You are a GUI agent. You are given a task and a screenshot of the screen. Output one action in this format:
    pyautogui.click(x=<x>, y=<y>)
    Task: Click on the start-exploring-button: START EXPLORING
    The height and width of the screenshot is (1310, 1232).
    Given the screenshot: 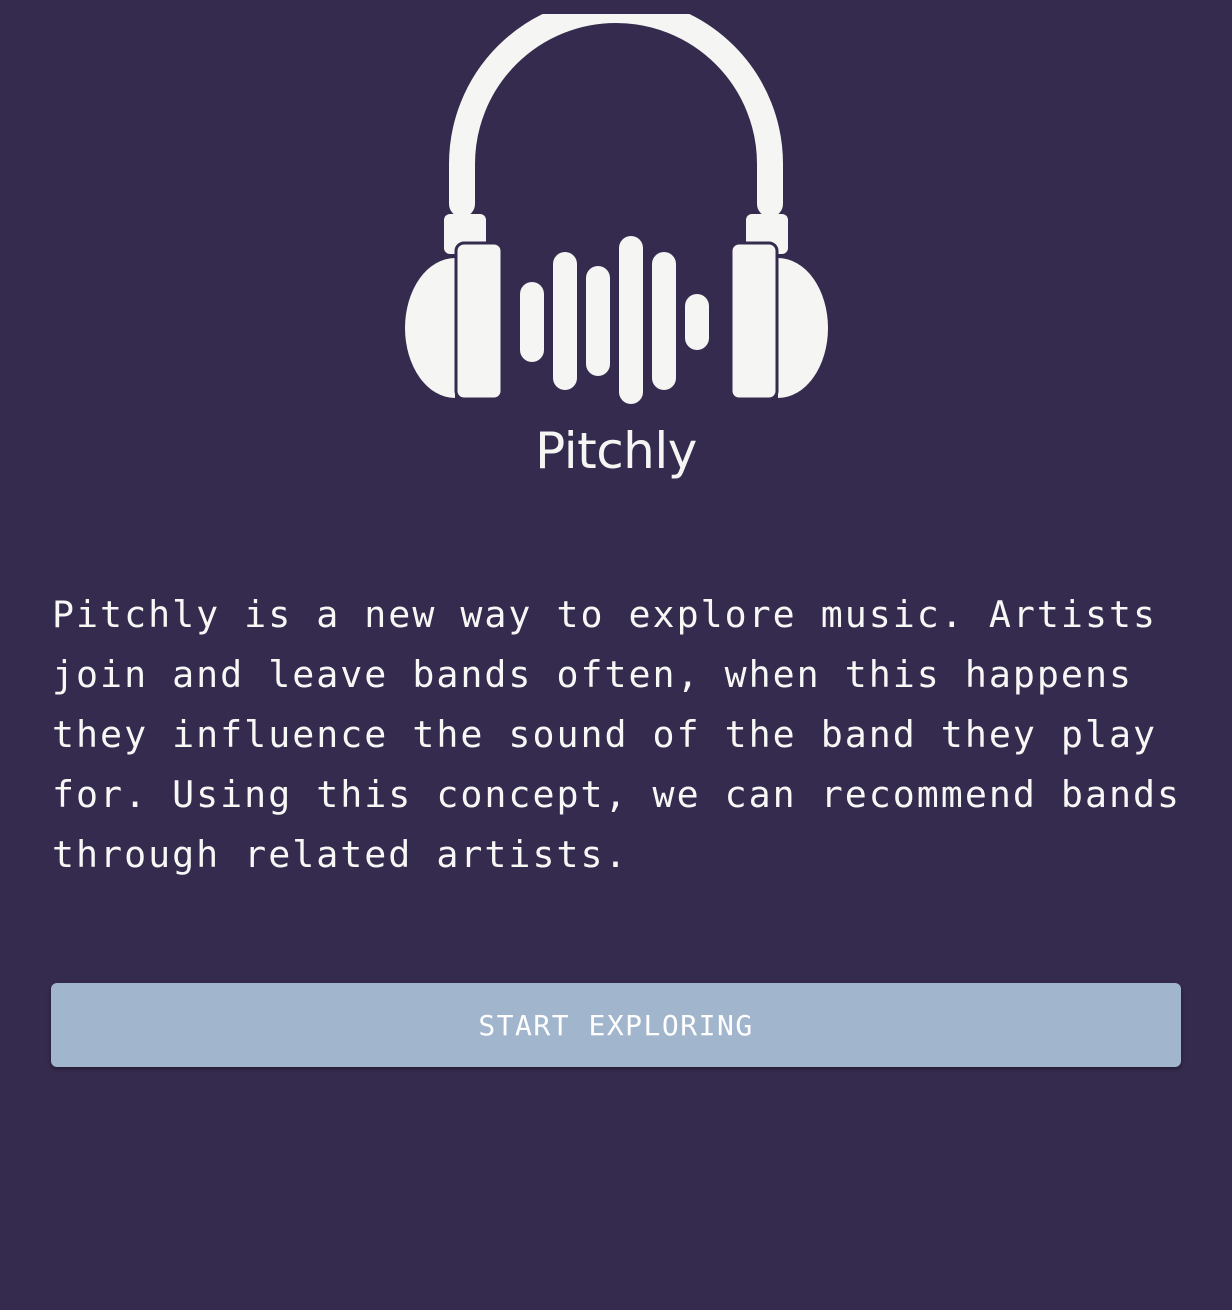 What is the action you would take?
    pyautogui.click(x=616, y=1025)
    